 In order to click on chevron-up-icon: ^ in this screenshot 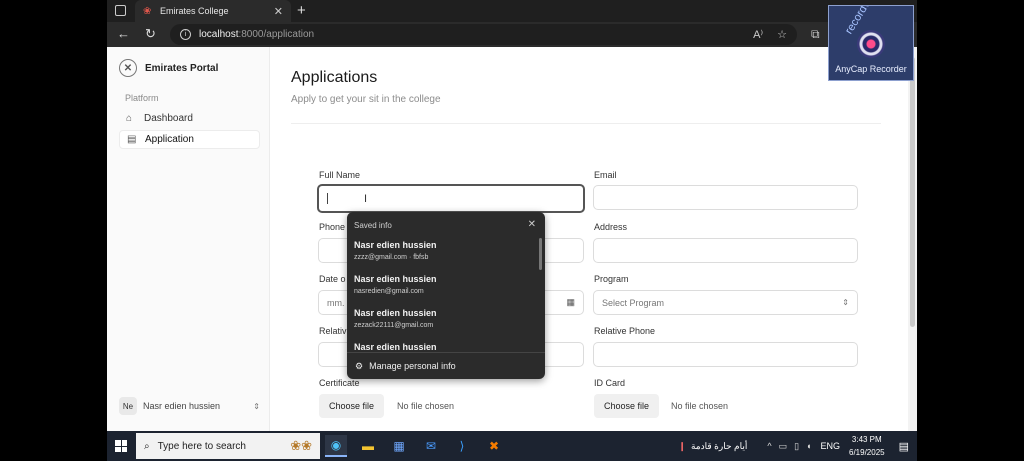, I will do `click(769, 446)`.